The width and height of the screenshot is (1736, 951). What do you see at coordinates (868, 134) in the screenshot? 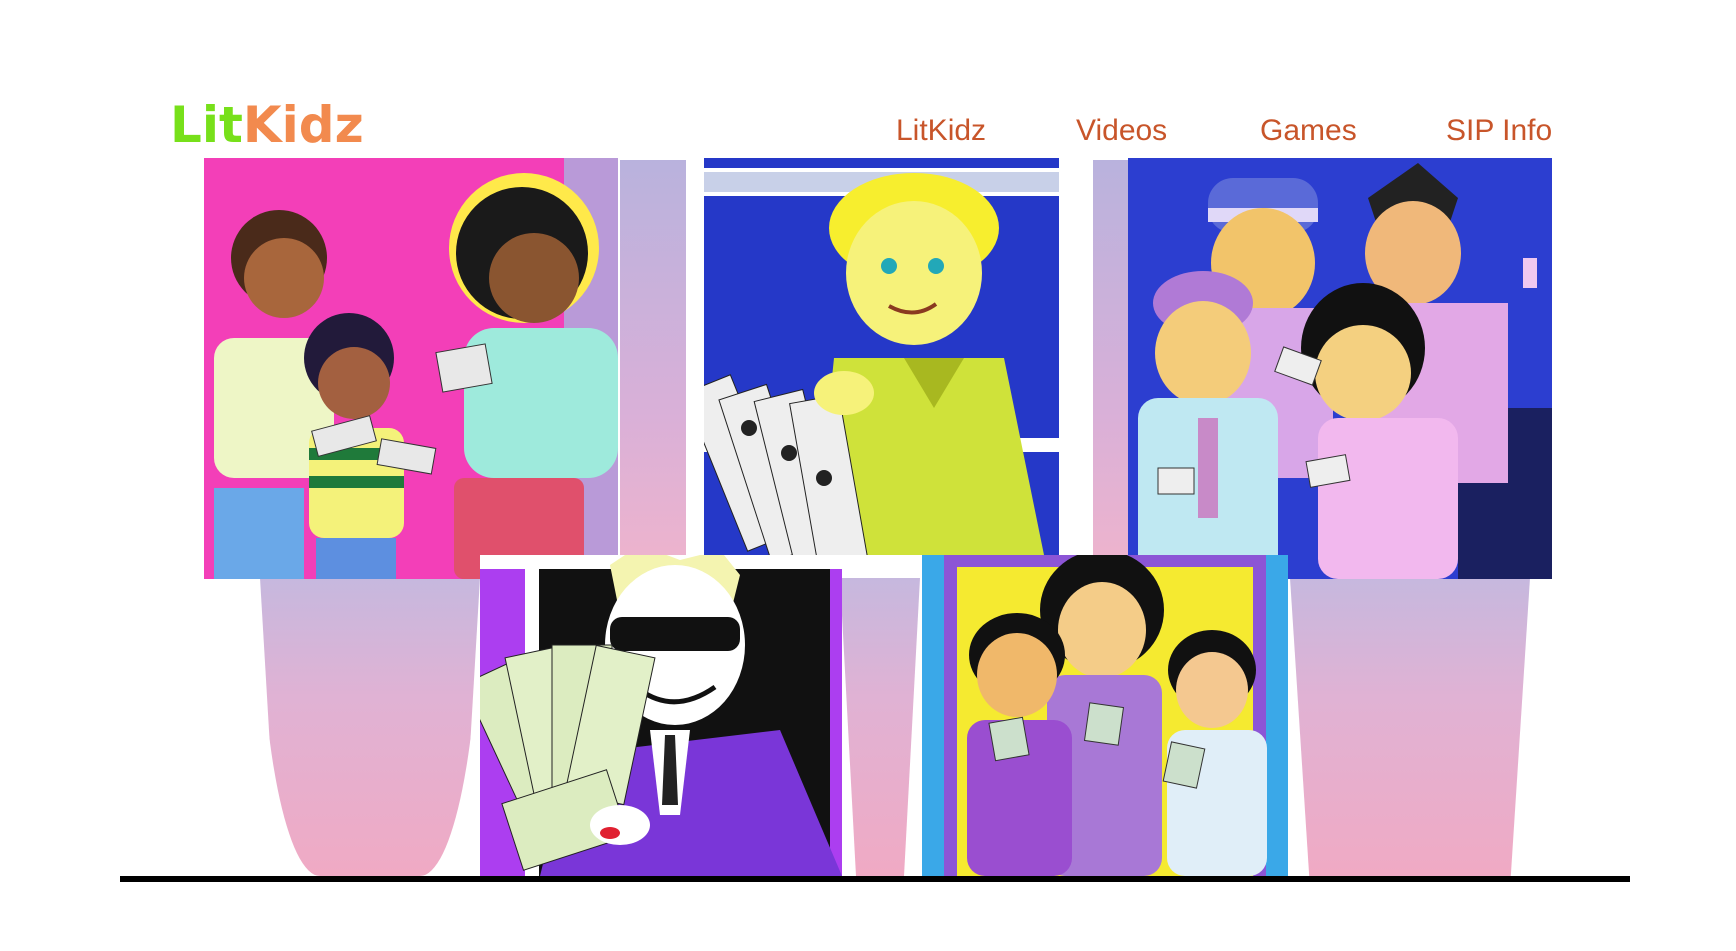
I see `main-nav: LitKidz Videos Games SIP Info` at bounding box center [868, 134].